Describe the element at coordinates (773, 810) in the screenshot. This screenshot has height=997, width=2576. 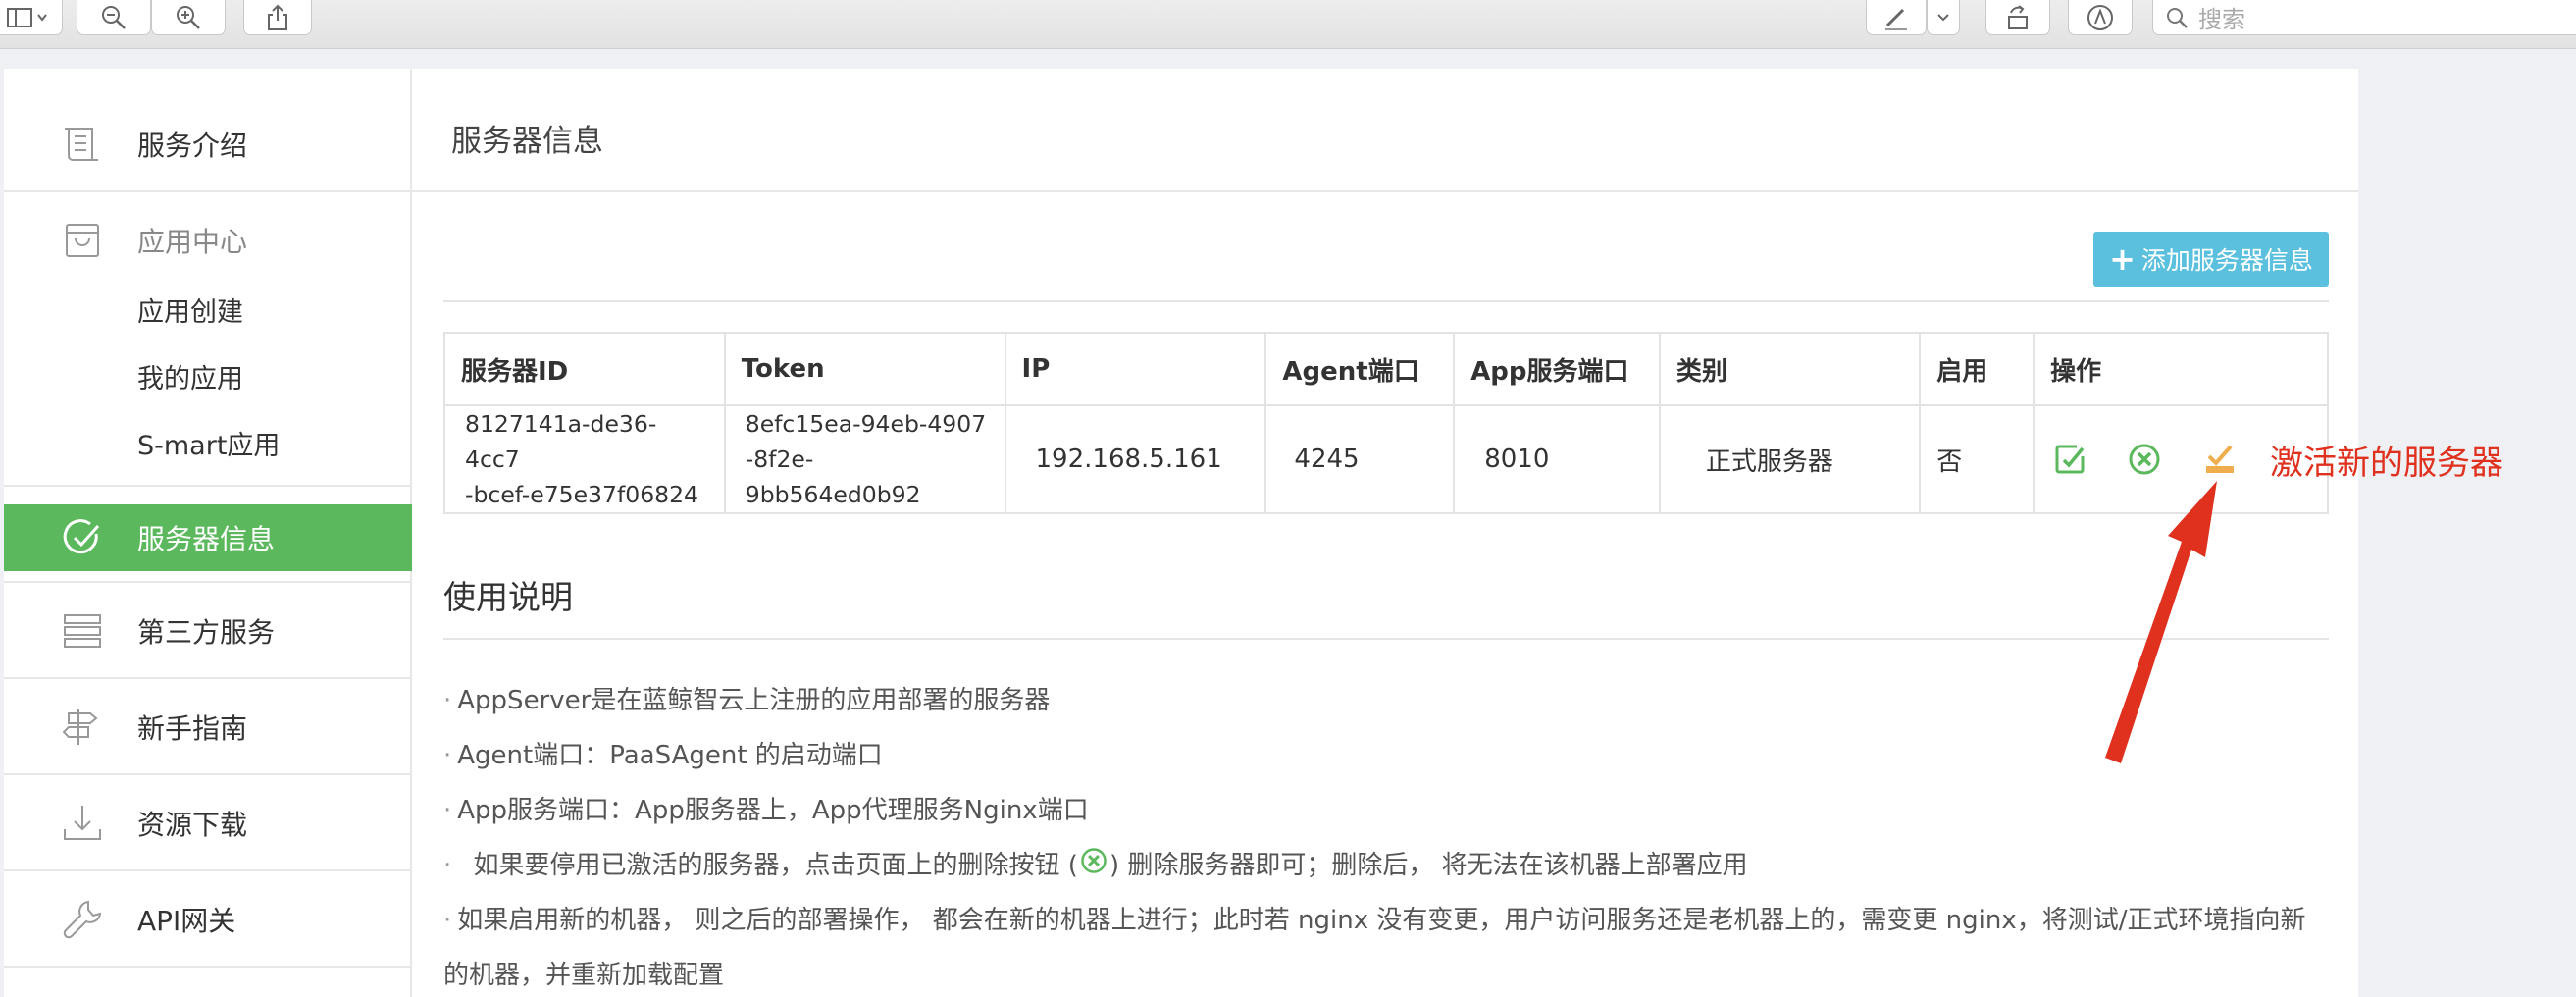
I see `usage-text: App服务端口：App服务器上，App代理服务Nginx端口` at that location.